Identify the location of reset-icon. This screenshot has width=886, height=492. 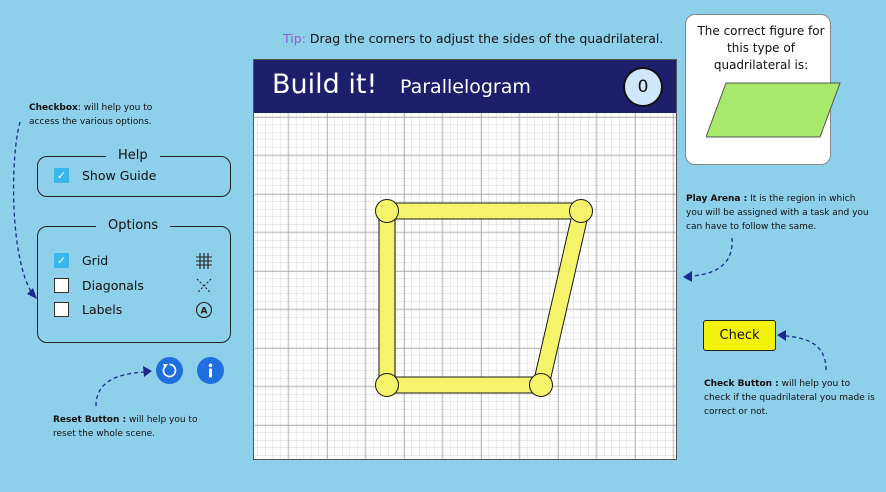
(169, 370).